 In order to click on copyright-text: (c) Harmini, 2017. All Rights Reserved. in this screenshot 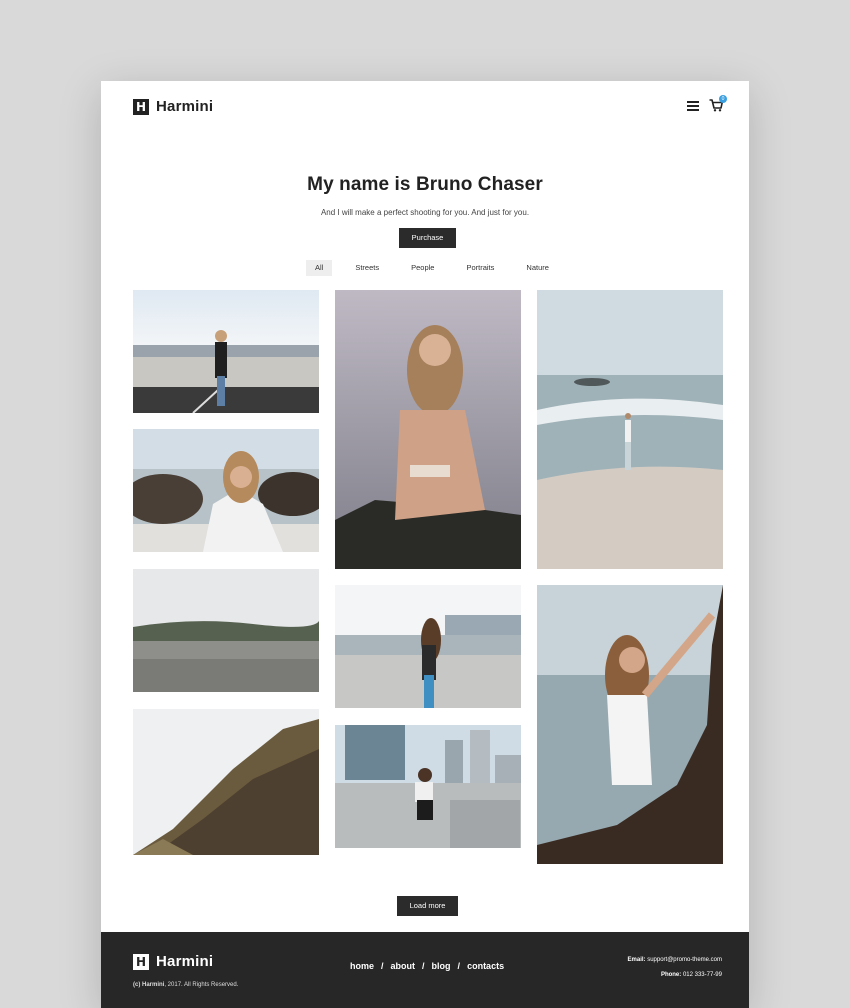, I will do `click(185, 985)`.